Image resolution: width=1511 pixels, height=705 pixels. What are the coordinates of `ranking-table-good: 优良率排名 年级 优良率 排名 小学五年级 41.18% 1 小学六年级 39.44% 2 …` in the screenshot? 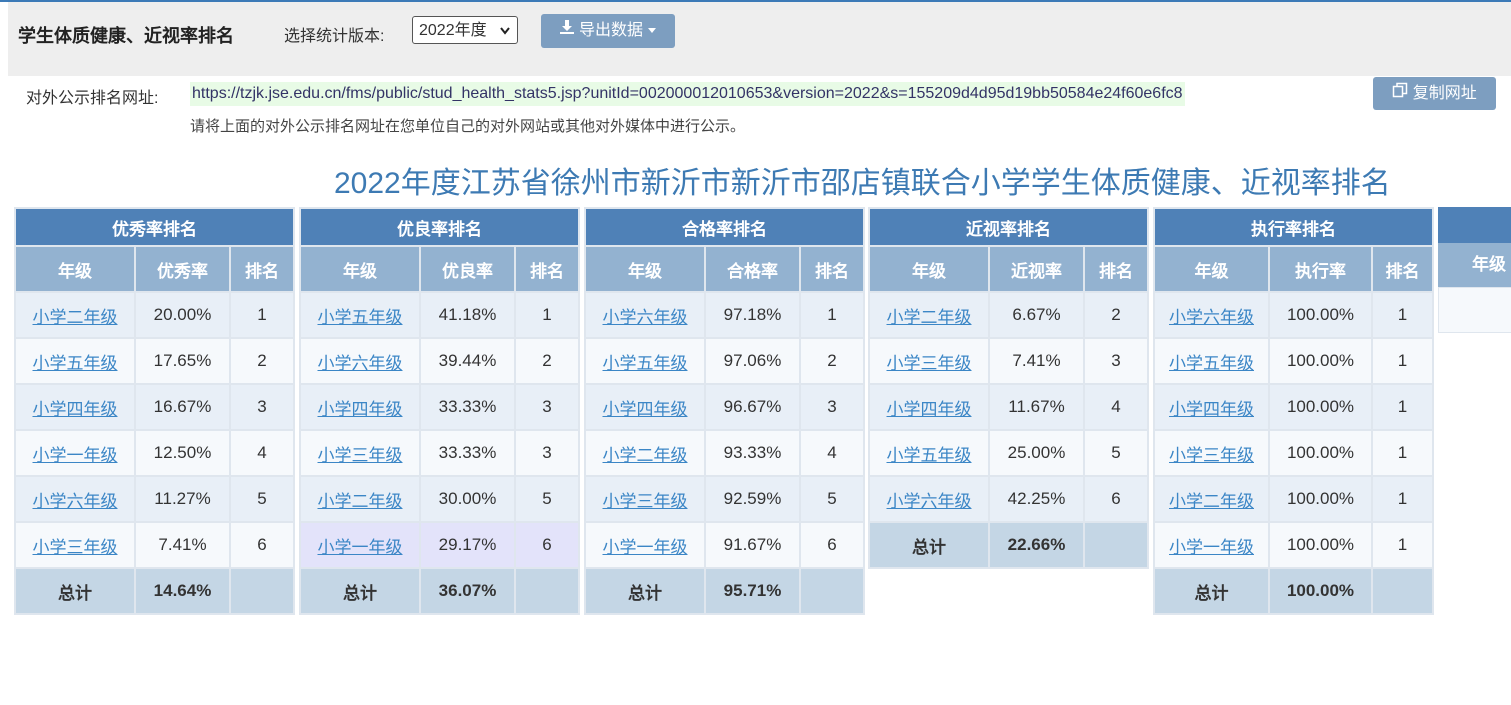 It's located at (439, 411).